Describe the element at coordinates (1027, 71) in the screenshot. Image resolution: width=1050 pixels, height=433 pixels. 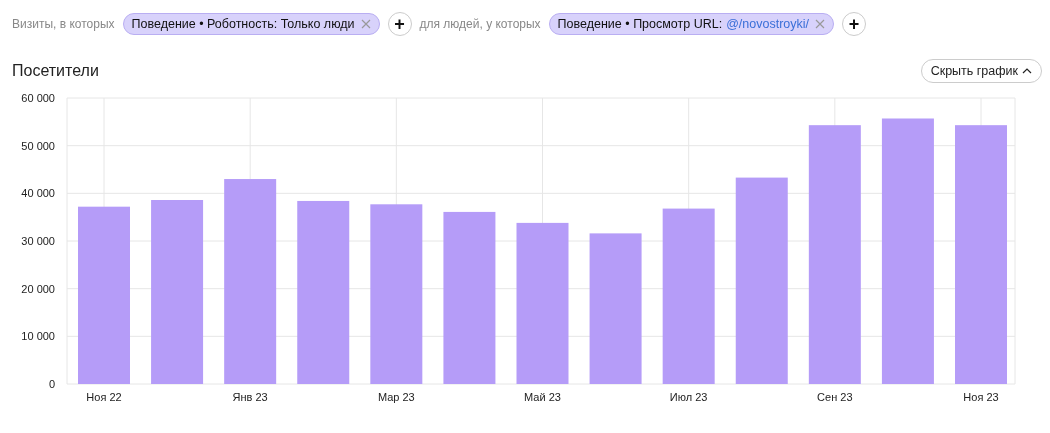
I see `chevron-up-icon` at that location.